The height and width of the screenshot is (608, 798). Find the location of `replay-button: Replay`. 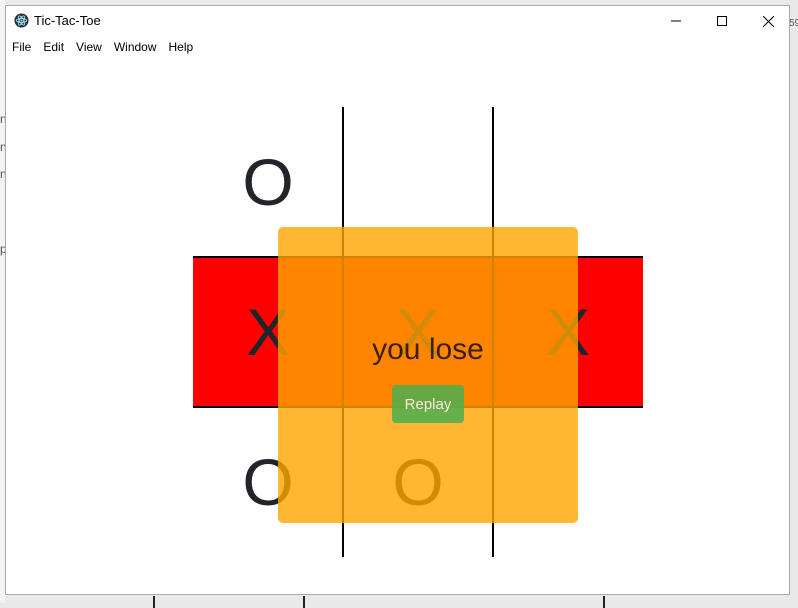

replay-button: Replay is located at coordinates (428, 404).